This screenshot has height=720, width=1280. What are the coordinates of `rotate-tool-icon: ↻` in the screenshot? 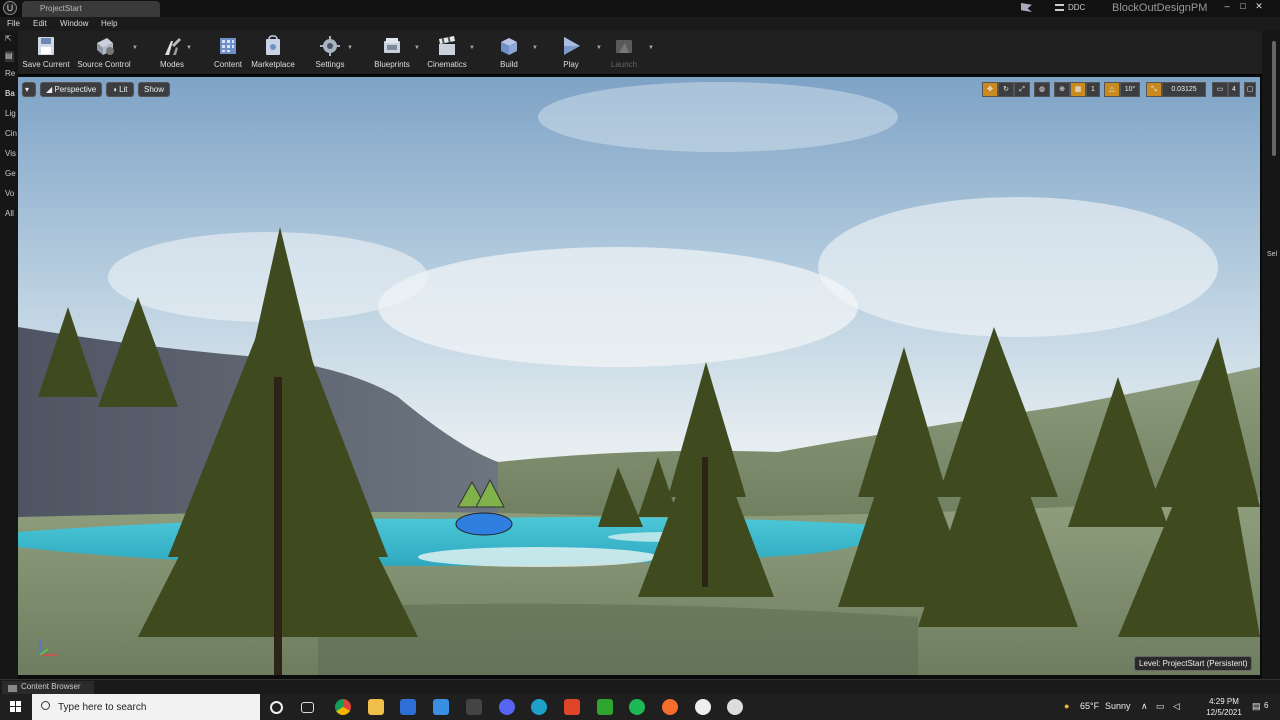 It's located at (1006, 89).